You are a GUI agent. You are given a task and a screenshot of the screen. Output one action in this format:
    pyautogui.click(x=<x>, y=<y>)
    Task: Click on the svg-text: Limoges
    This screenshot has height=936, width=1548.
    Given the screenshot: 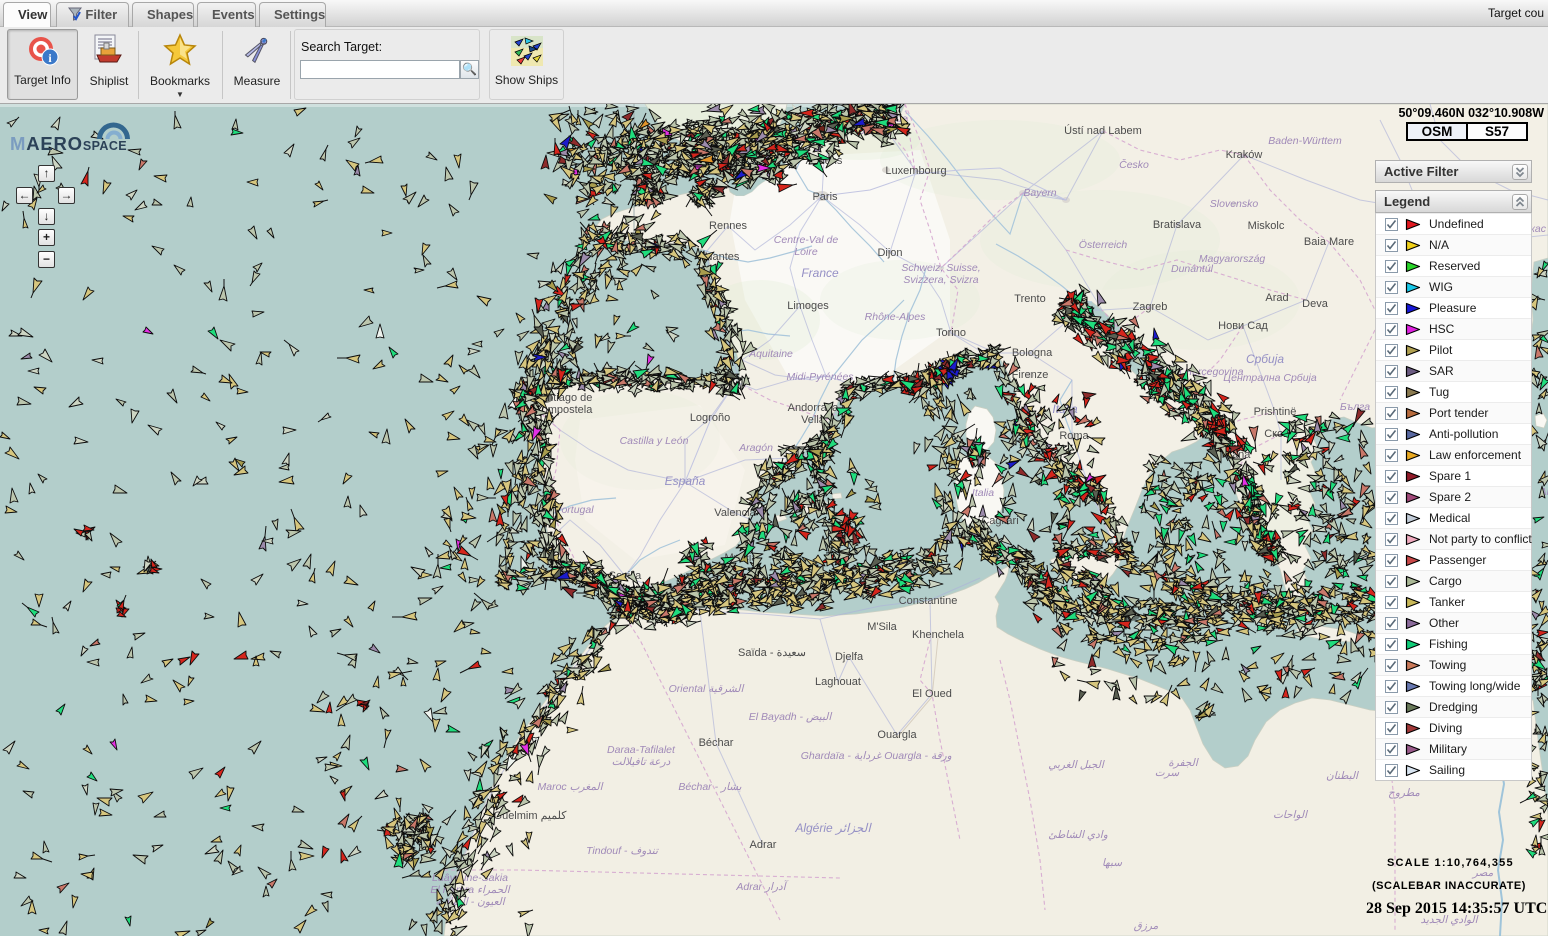 What is the action you would take?
    pyautogui.click(x=808, y=306)
    